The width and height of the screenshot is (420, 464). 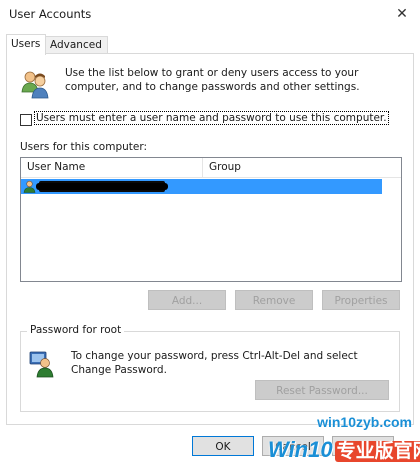 I want to click on require-login-checkbox, so click(x=26, y=120).